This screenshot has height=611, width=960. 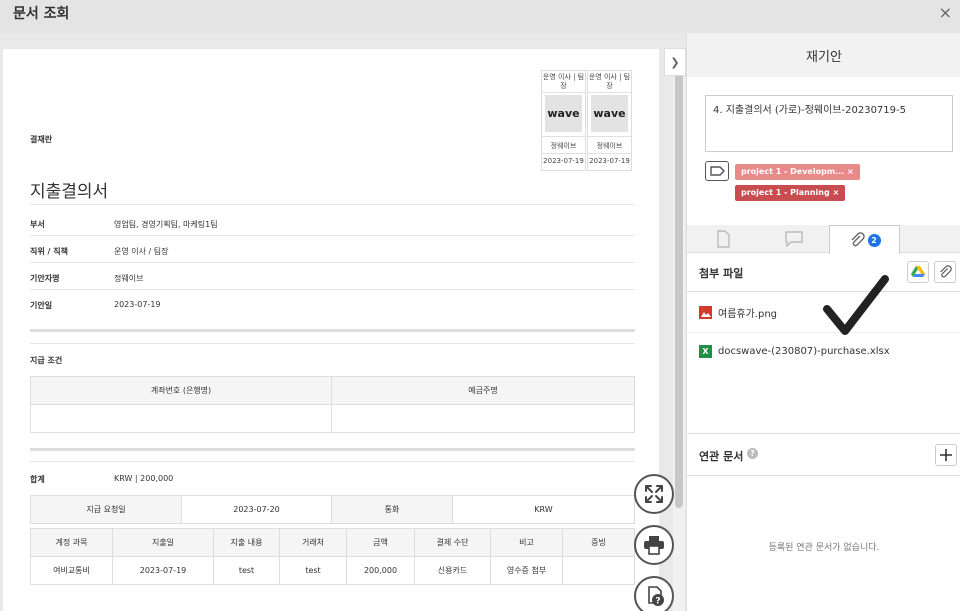 What do you see at coordinates (543, 509) in the screenshot?
I see `table-cell: KRW` at bounding box center [543, 509].